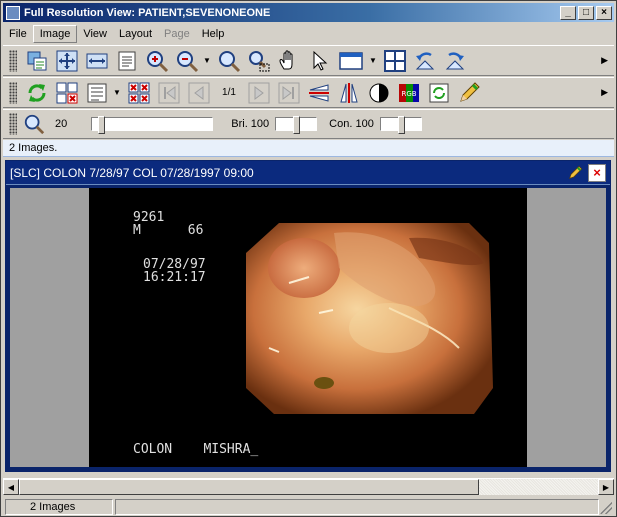  What do you see at coordinates (586, 12) in the screenshot?
I see `maximize-button: □` at bounding box center [586, 12].